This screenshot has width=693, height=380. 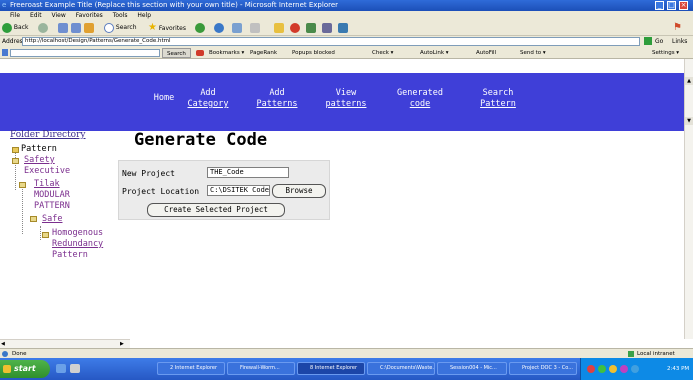 I want to click on research-button, so click(x=295, y=28).